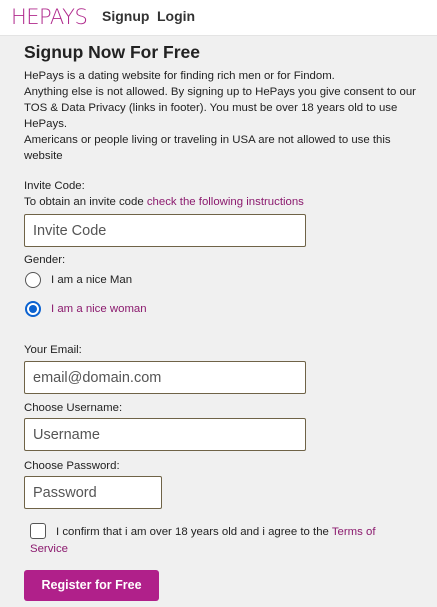  What do you see at coordinates (33, 280) in the screenshot?
I see `gender-man-radio` at bounding box center [33, 280].